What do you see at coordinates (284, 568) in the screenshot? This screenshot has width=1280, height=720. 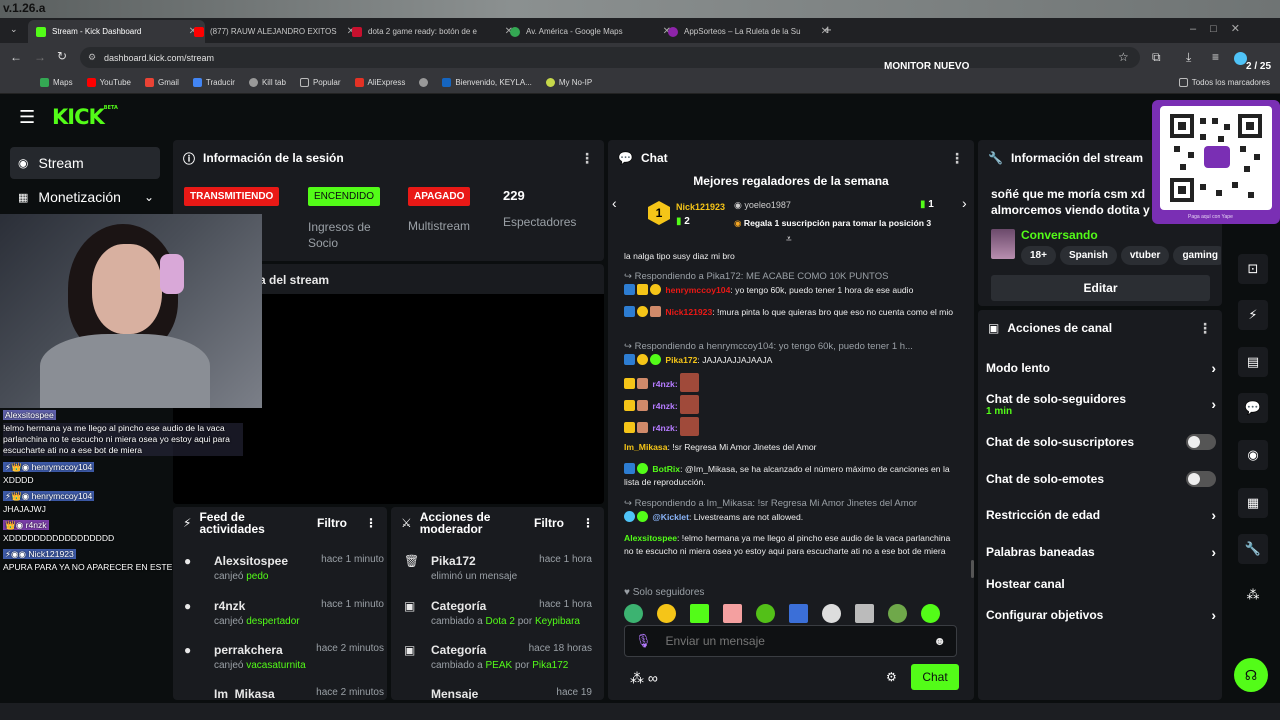 I see `feed-item: ● Alexsitospee hace 1 minuto canjeó pedo` at bounding box center [284, 568].